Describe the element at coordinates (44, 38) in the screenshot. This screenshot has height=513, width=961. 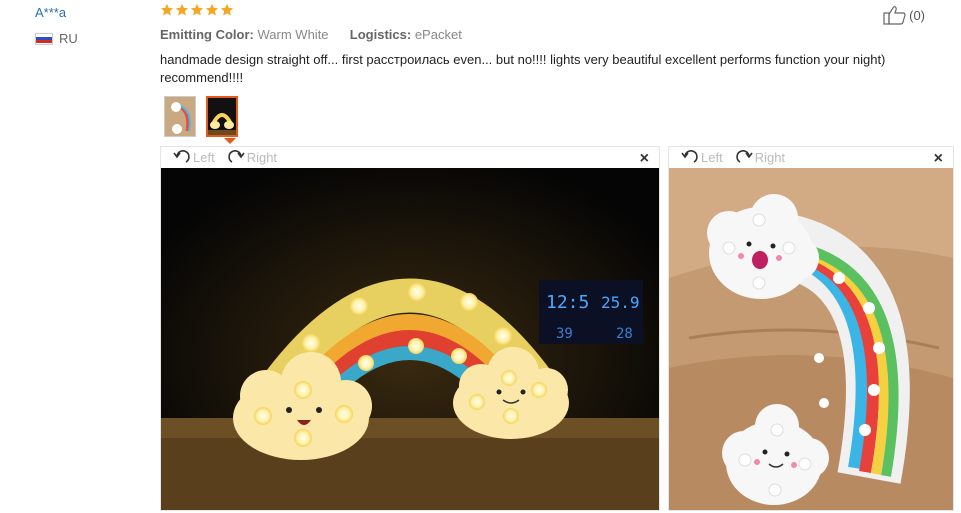
I see `russia-flag-icon` at that location.